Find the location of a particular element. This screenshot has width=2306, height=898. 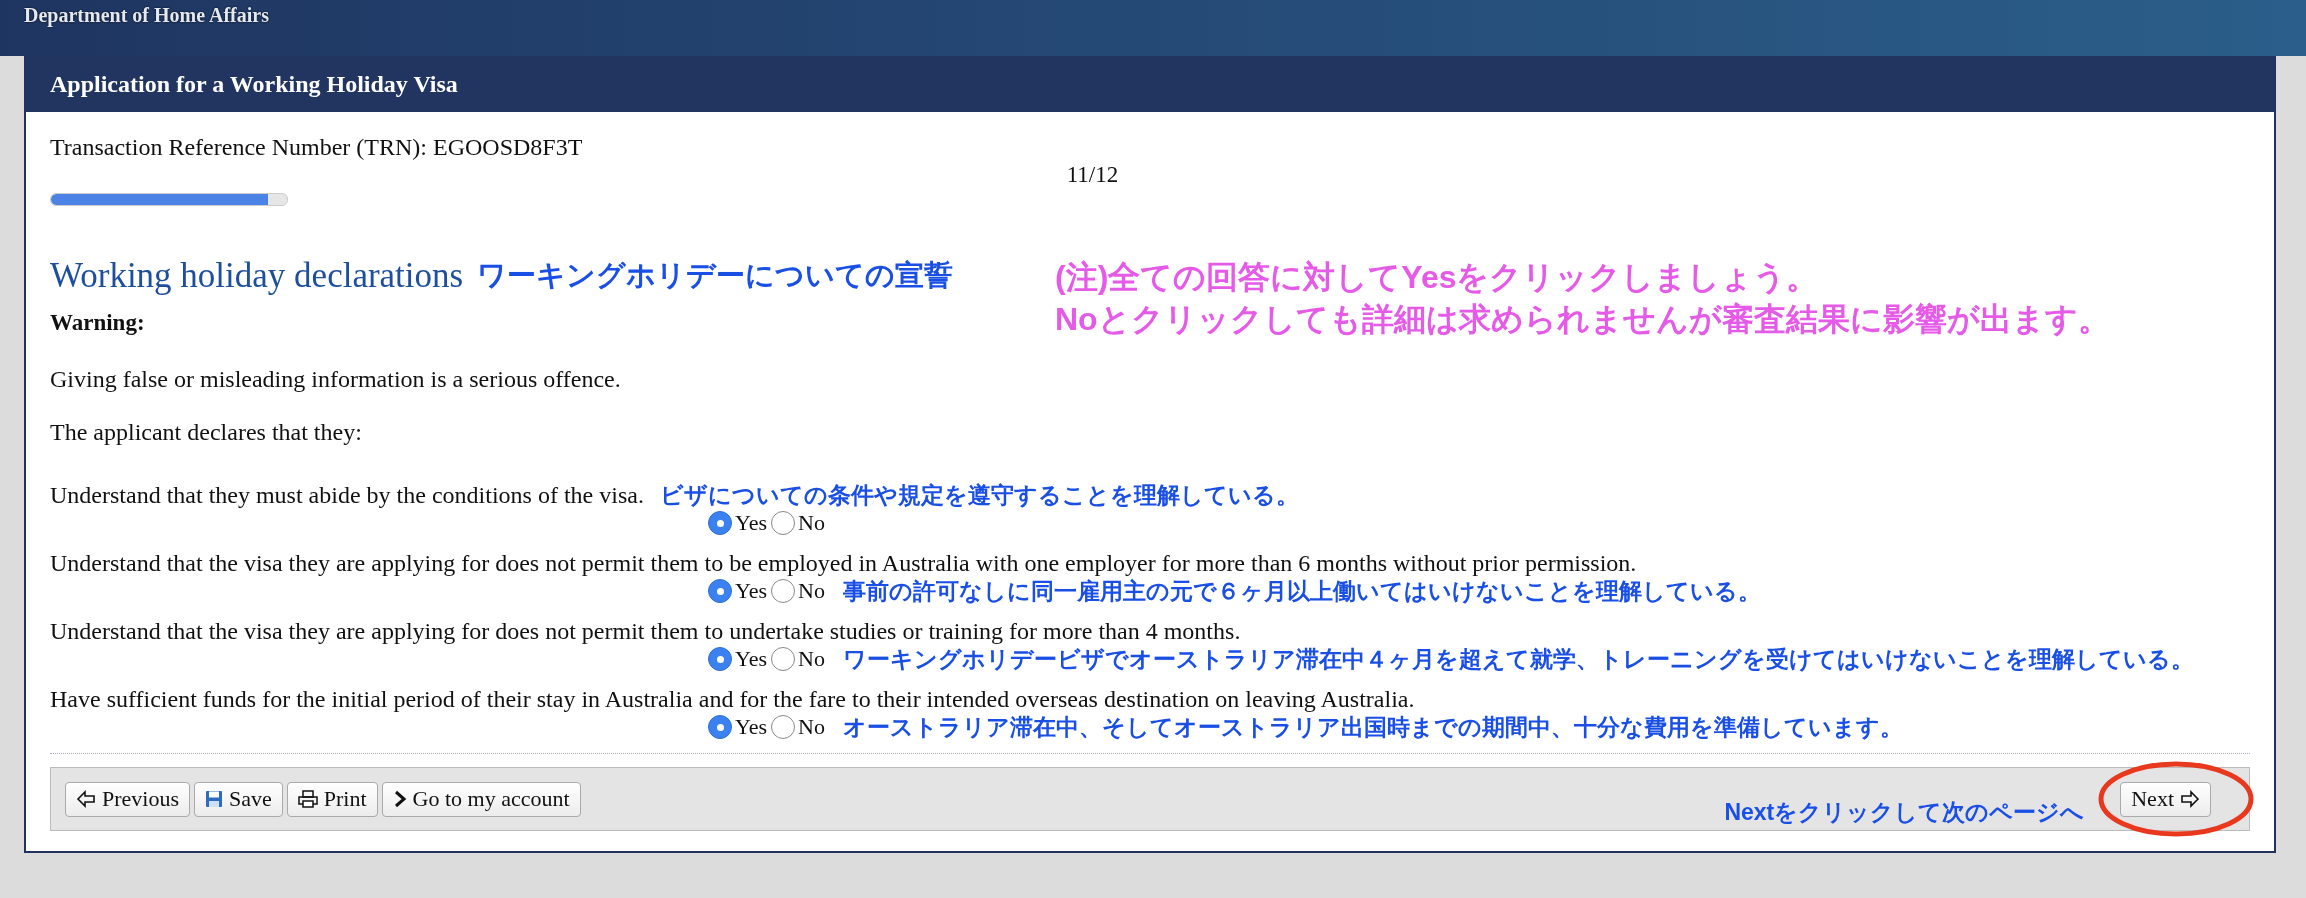

intro-text: The applicant declares that they: is located at coordinates (206, 432).